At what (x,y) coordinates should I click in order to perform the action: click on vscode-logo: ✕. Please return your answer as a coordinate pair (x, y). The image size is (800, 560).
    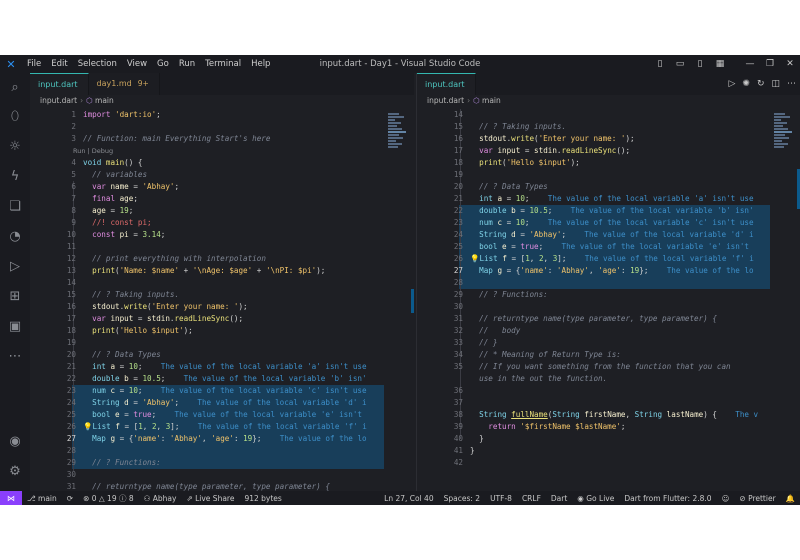
    Looking at the image, I should click on (11, 64).